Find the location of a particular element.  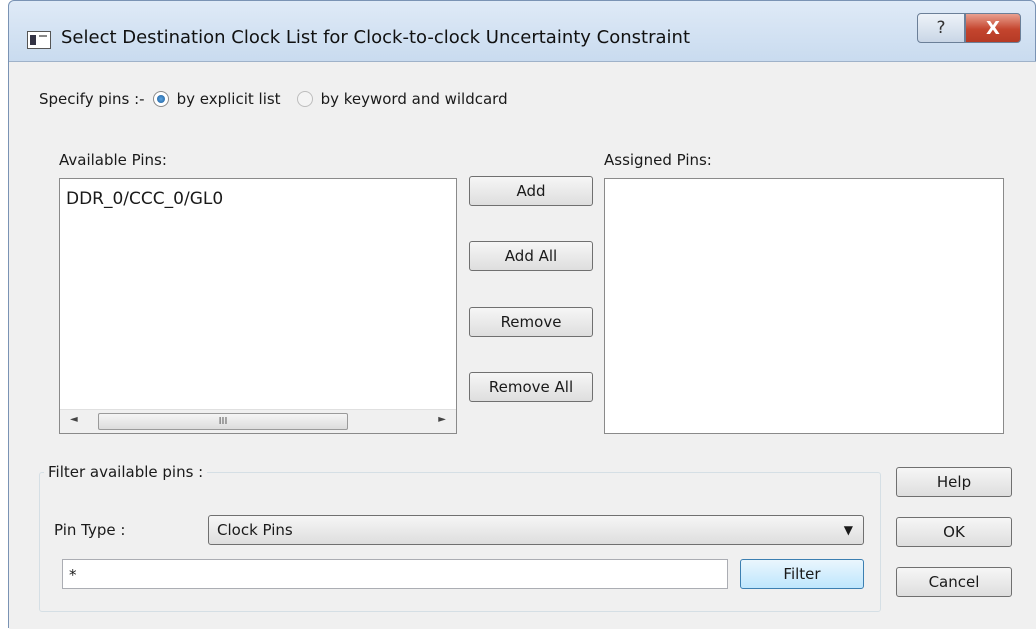

pin-type-select: Clock Pins ▼ is located at coordinates (536, 530).